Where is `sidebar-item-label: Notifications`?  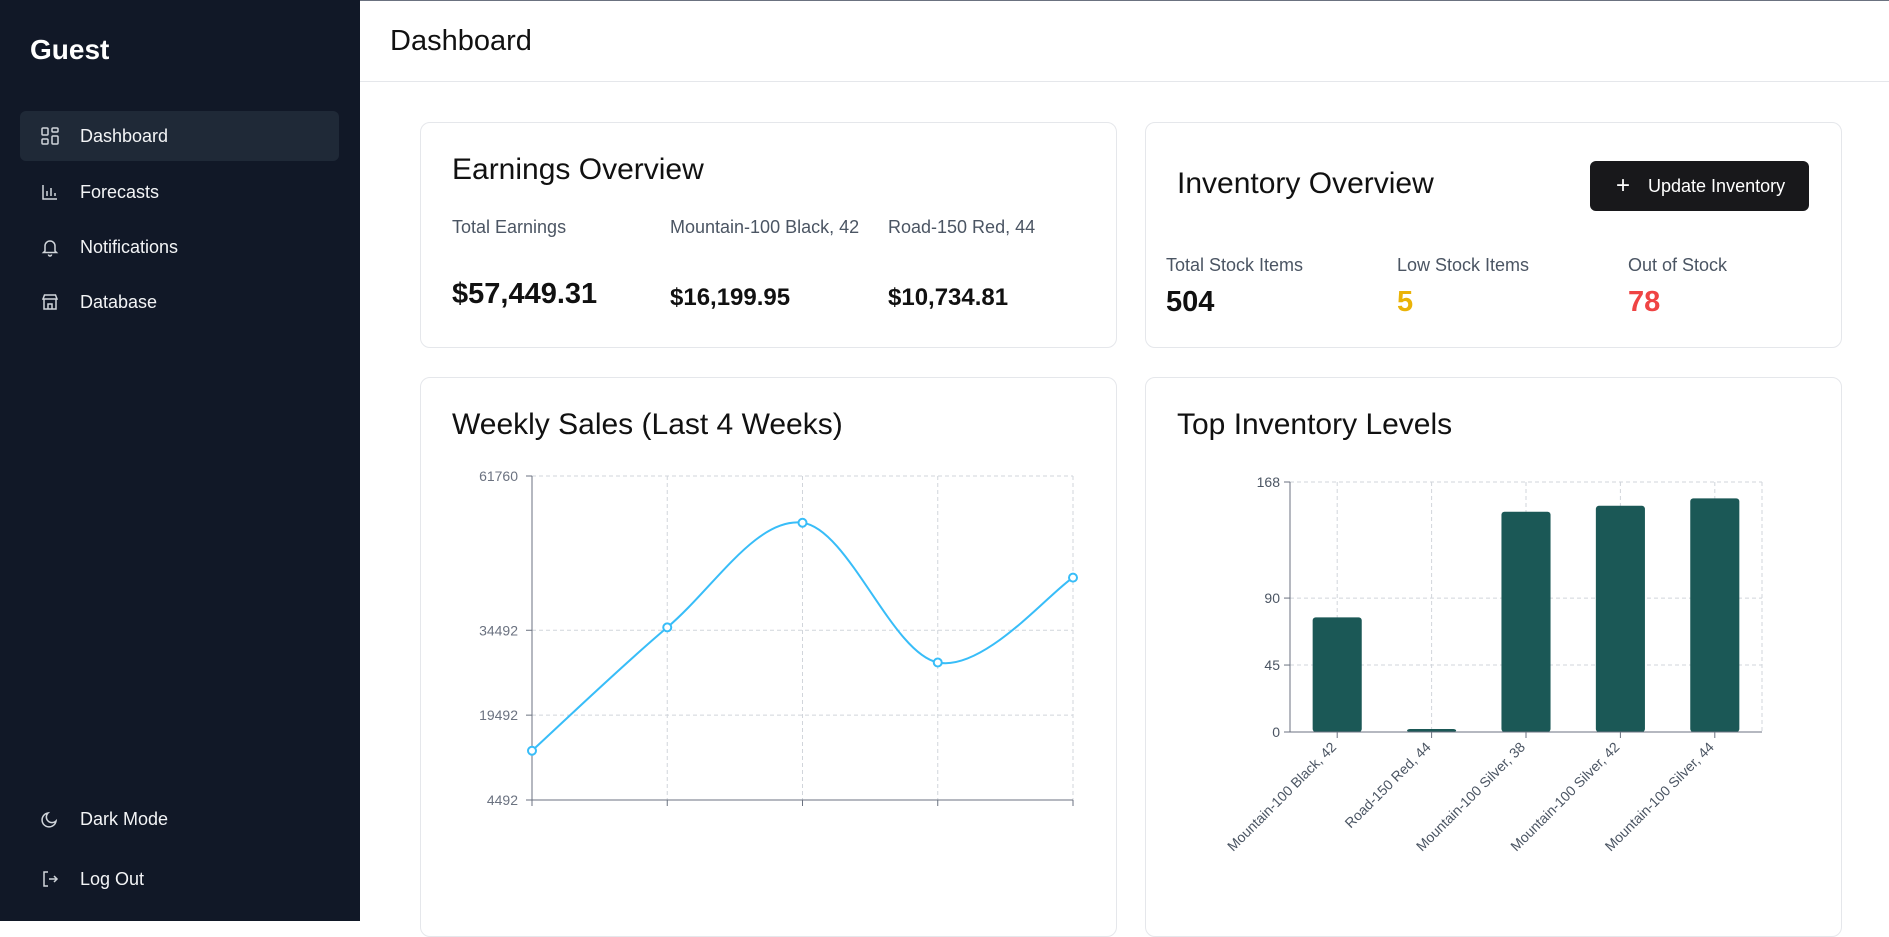 sidebar-item-label: Notifications is located at coordinates (129, 246).